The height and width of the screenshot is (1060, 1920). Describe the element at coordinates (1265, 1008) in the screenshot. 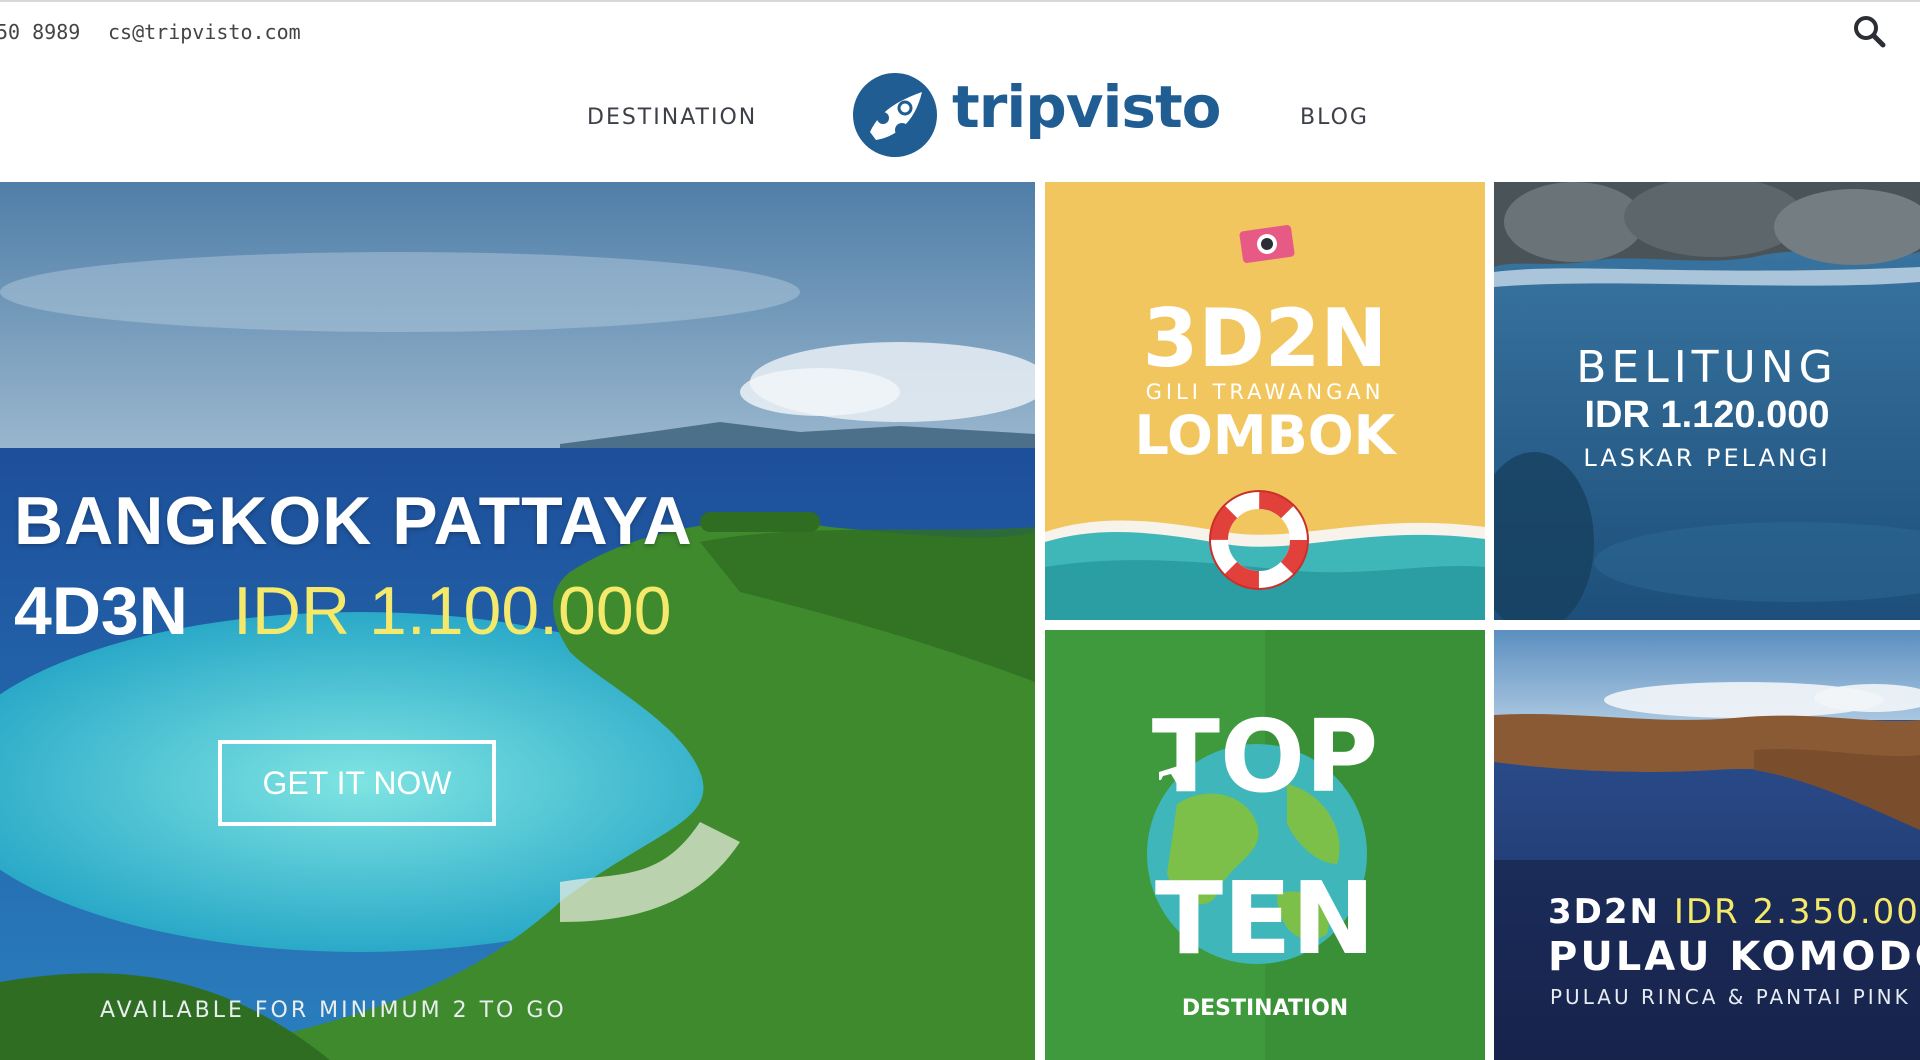

I see `top-ten-label: DESTINATION` at that location.